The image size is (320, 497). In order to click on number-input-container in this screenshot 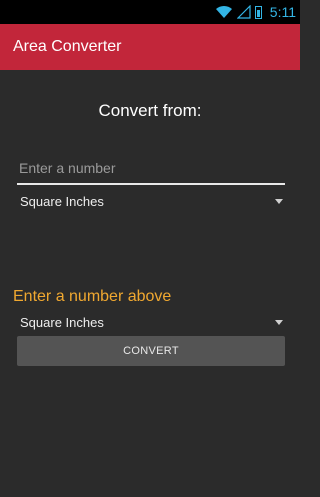, I will do `click(151, 170)`.